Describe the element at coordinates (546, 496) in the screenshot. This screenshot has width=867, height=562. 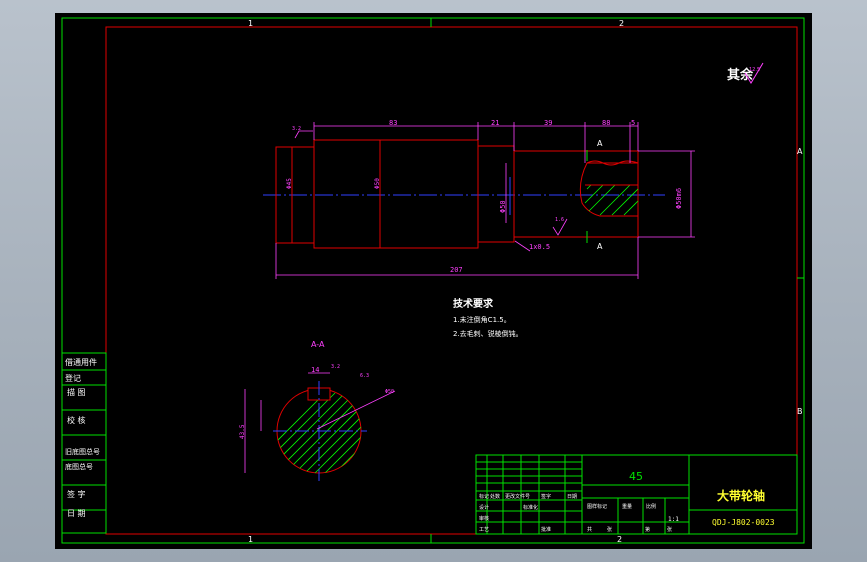
I see `title-label: 签字` at that location.